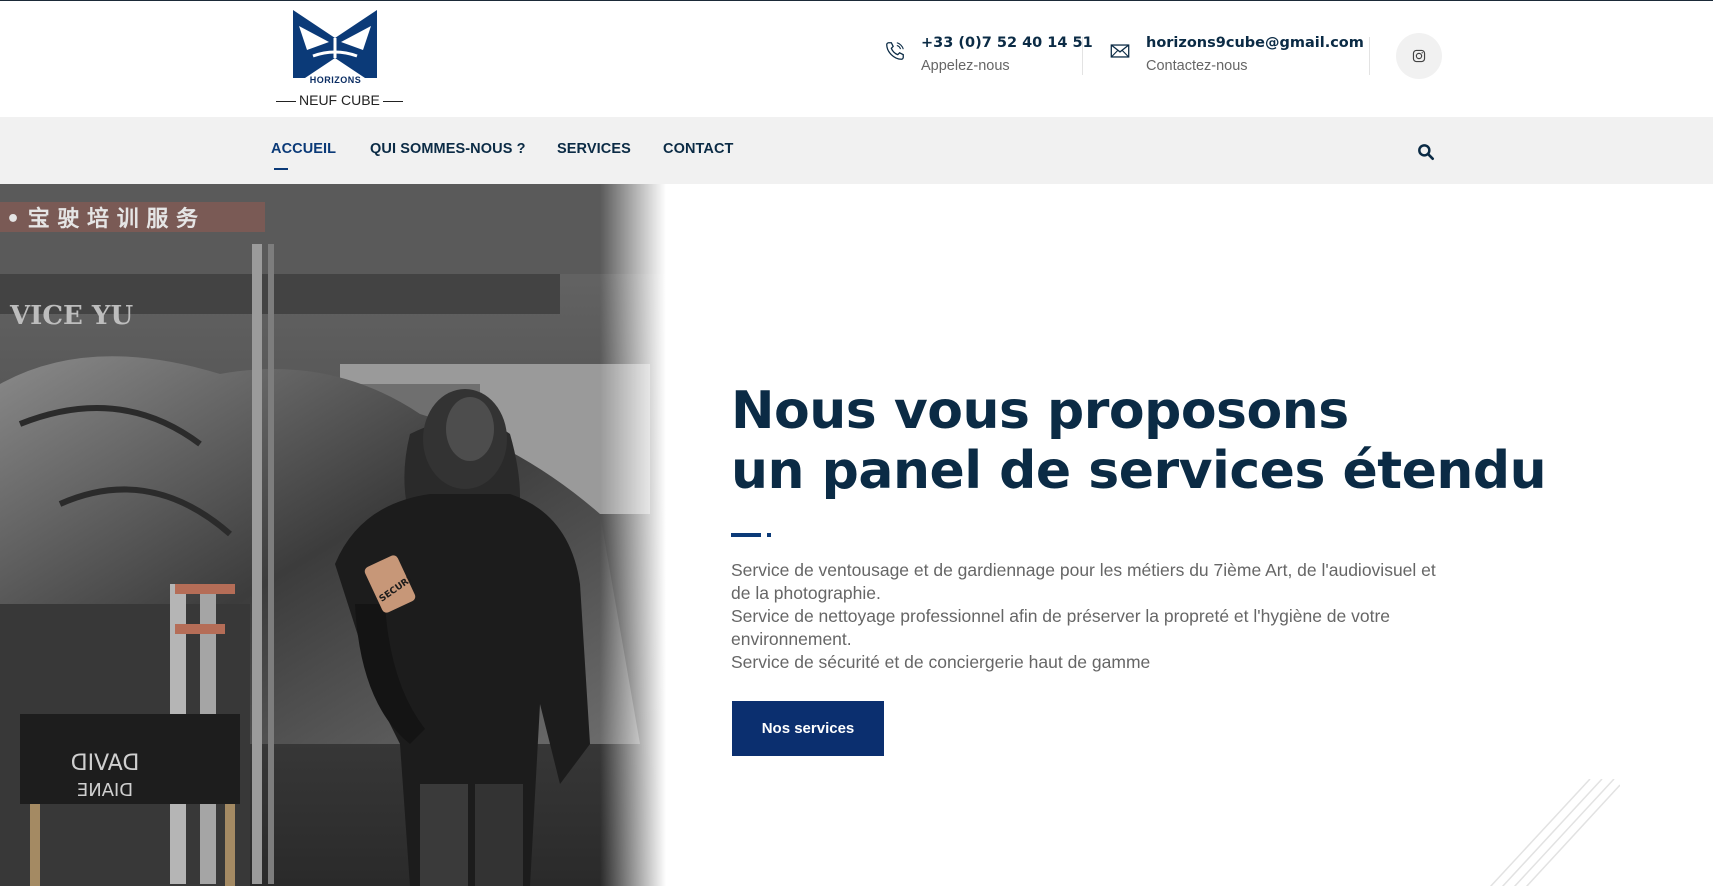  What do you see at coordinates (1007, 43) in the screenshot?
I see `phone-number: +33 (0)7 52 40 14 51` at bounding box center [1007, 43].